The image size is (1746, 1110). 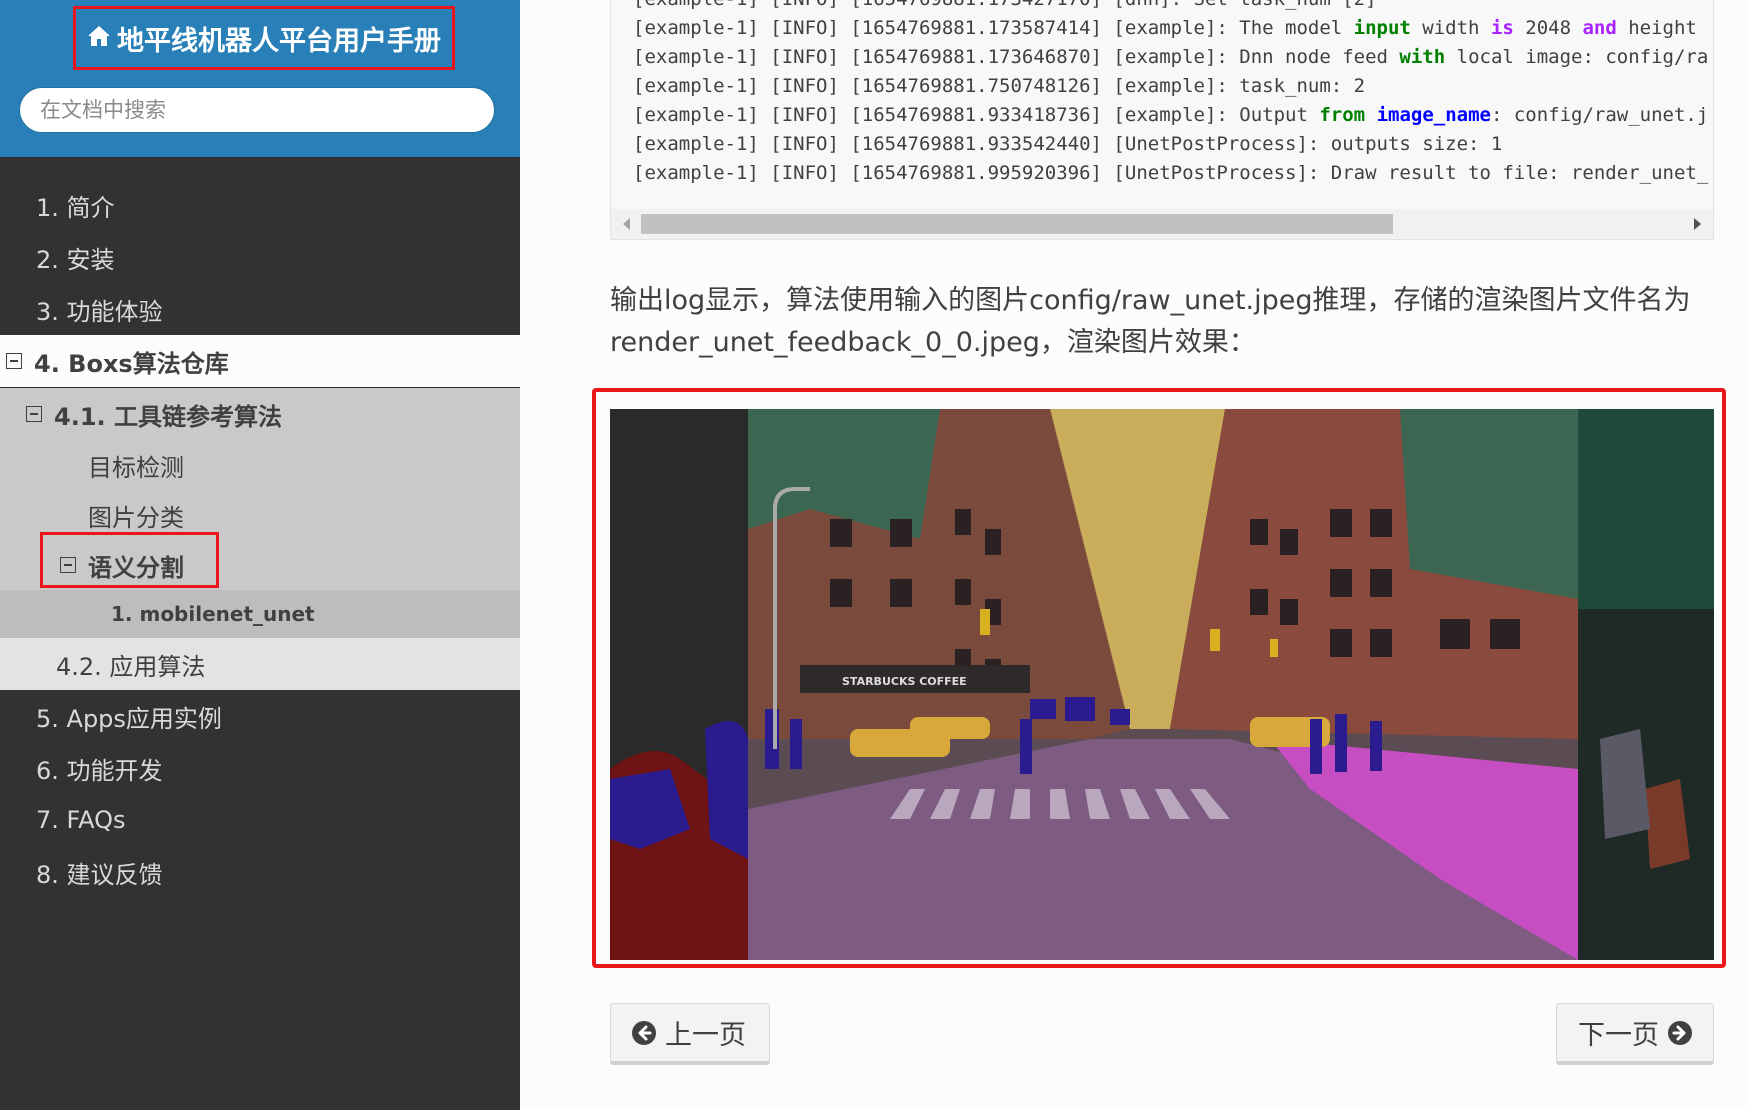 What do you see at coordinates (260, 361) in the screenshot?
I see `nav-item-boxs: 4. Boxs算法仓库` at bounding box center [260, 361].